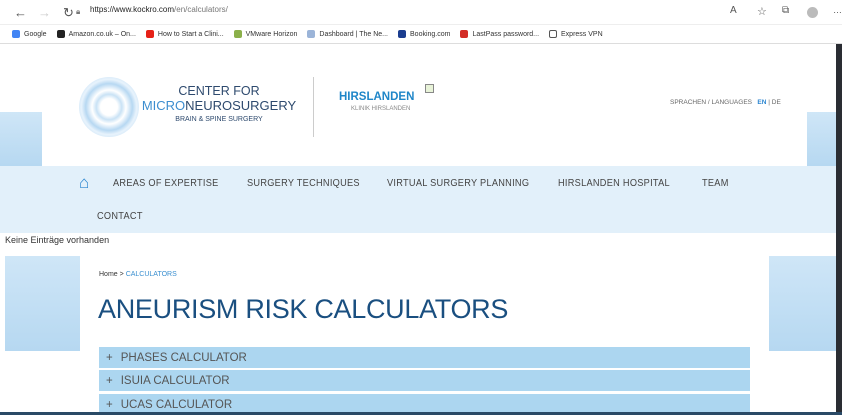 This screenshot has height=415, width=842. Describe the element at coordinates (42, 303) in the screenshot. I see `left-side-panel` at that location.